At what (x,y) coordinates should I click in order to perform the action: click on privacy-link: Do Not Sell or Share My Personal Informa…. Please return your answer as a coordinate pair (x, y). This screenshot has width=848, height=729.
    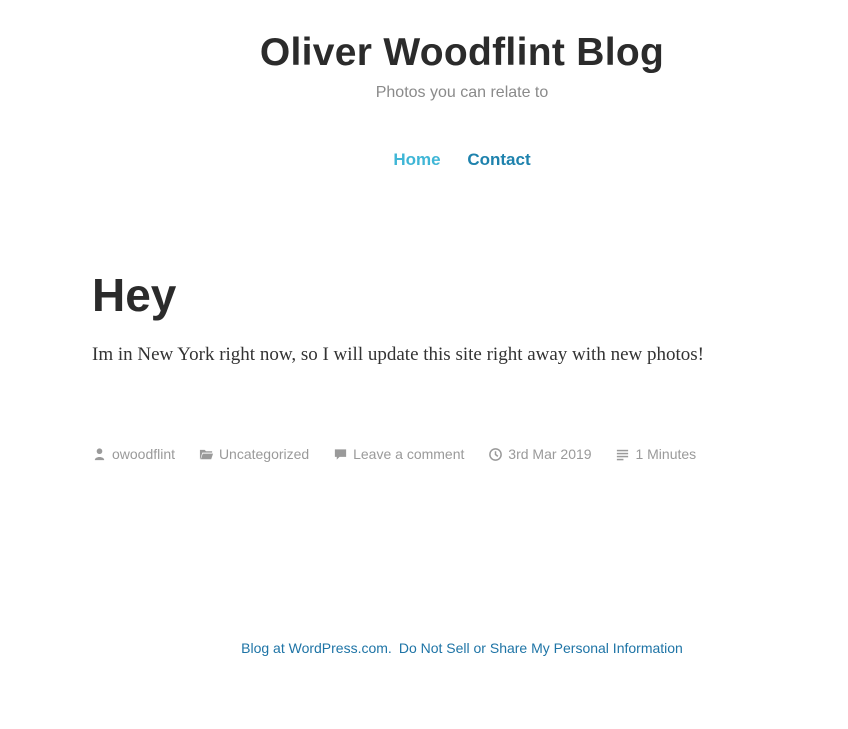
    Looking at the image, I should click on (541, 648).